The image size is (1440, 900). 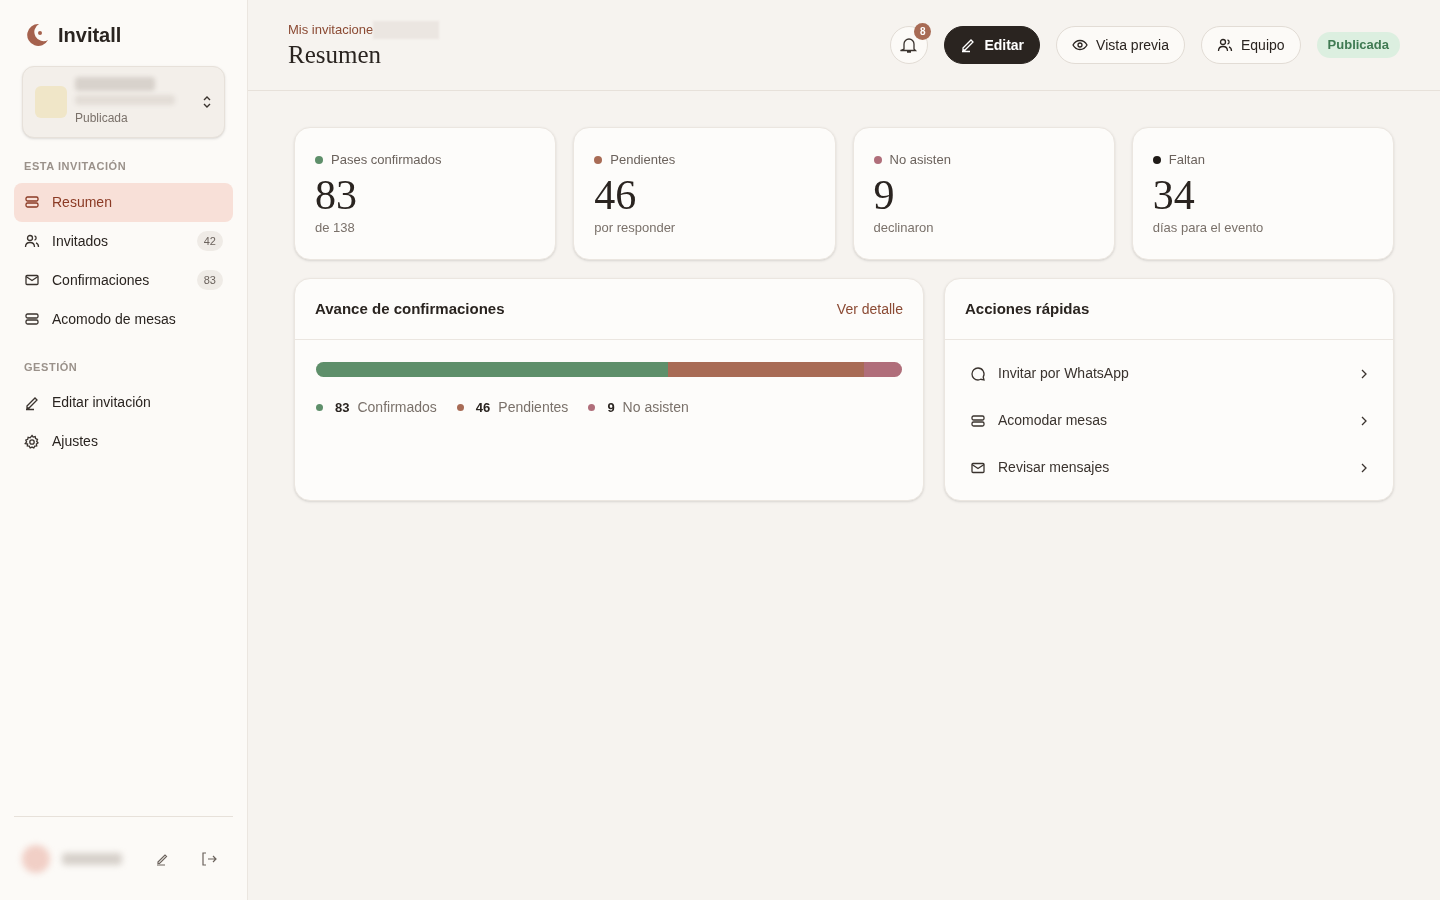 I want to click on header-button: Editar, so click(x=992, y=45).